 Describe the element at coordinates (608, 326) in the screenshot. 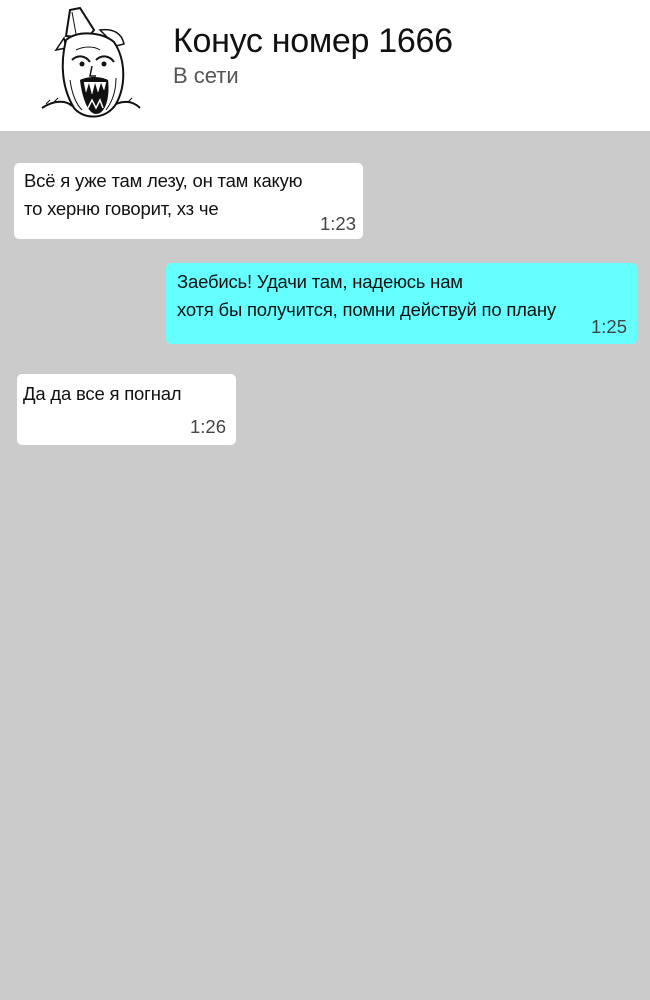

I see `message-time: 1:25` at that location.